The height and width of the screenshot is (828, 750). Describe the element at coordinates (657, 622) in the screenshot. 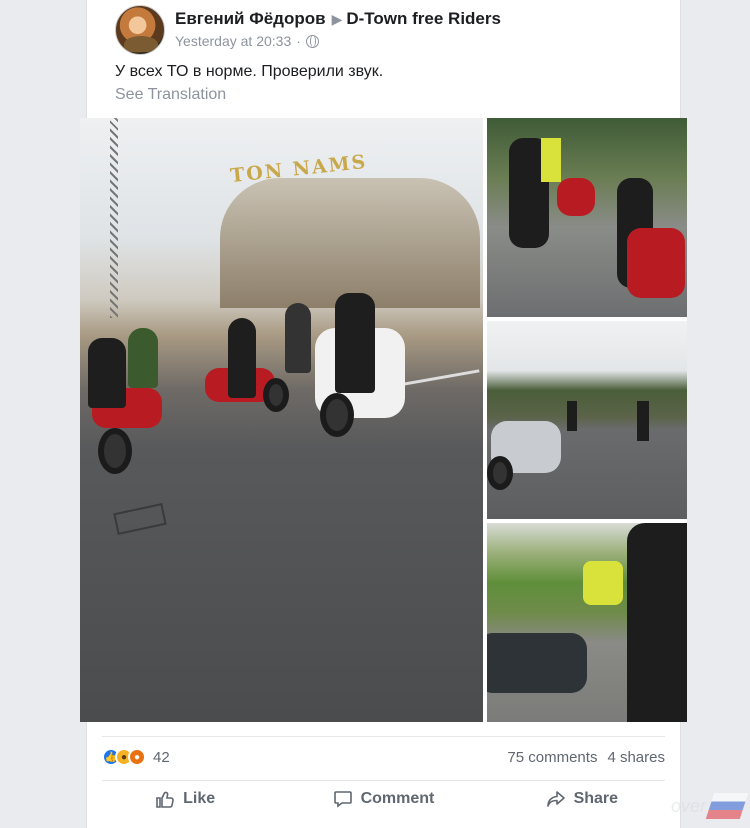

I see `police-officer` at that location.